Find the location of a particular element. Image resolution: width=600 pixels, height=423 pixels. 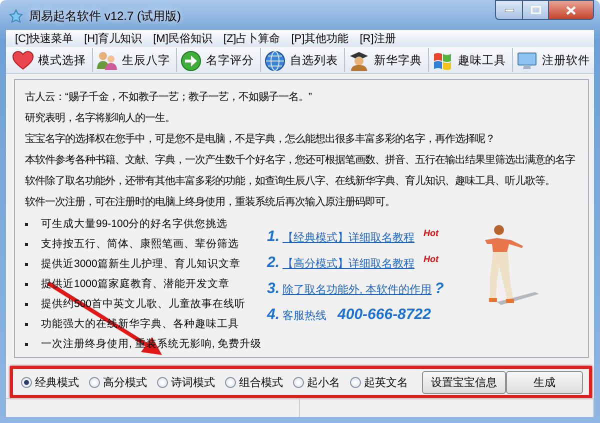

minimize-button is located at coordinates (509, 10).